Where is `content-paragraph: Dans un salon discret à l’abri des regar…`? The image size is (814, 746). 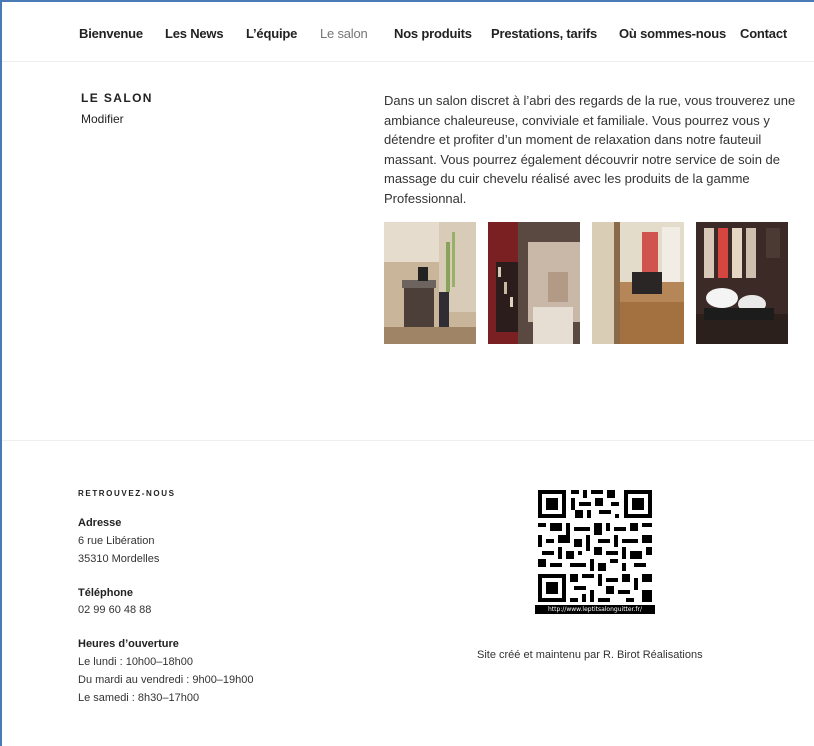
content-paragraph: Dans un salon discret à l’abri des regar… is located at coordinates (590, 149).